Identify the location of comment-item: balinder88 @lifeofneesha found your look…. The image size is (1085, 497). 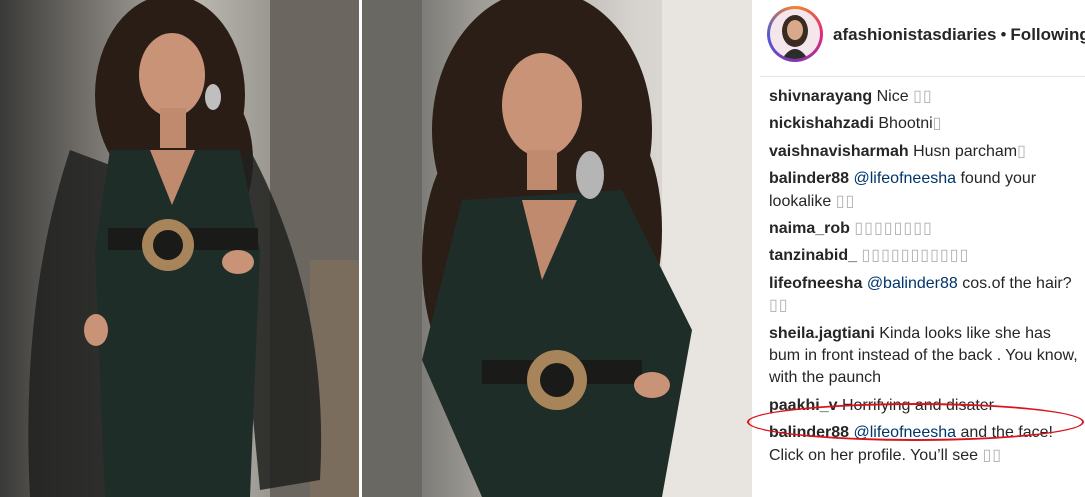
(925, 190).